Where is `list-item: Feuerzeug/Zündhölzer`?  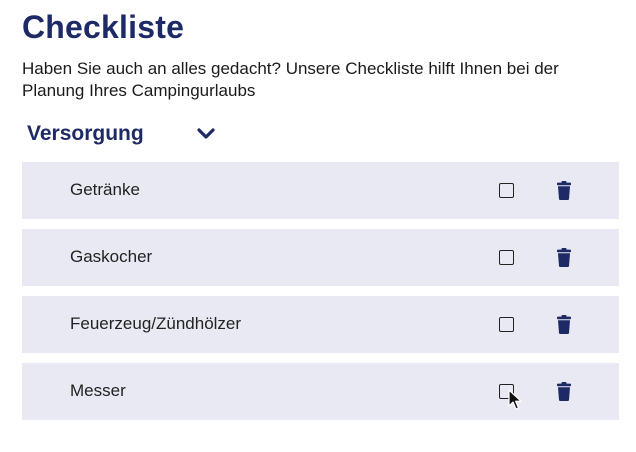
list-item: Feuerzeug/Zündhölzer is located at coordinates (320, 324).